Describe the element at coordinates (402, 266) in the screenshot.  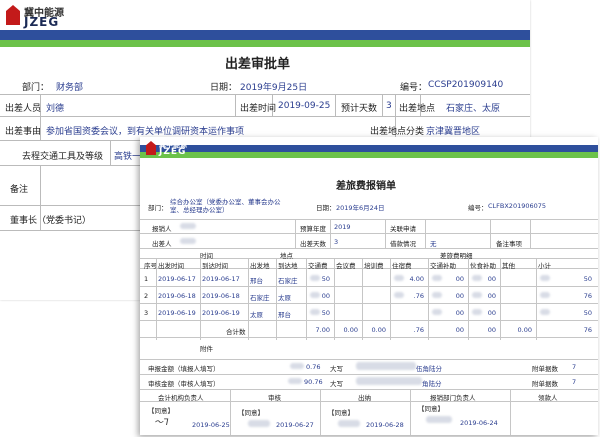
I see `column-header: 住宿费` at that location.